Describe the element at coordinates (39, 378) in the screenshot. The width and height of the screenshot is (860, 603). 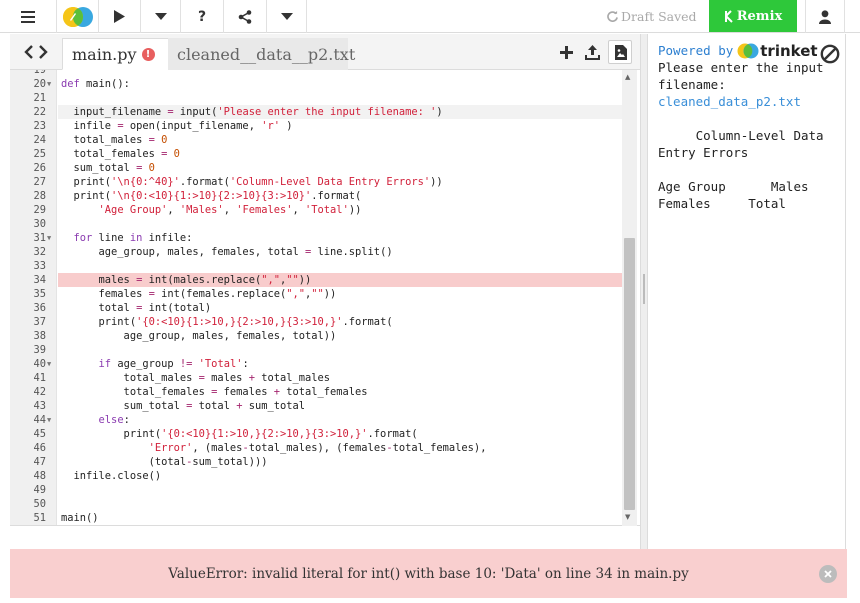
I see `line-number: 41` at that location.